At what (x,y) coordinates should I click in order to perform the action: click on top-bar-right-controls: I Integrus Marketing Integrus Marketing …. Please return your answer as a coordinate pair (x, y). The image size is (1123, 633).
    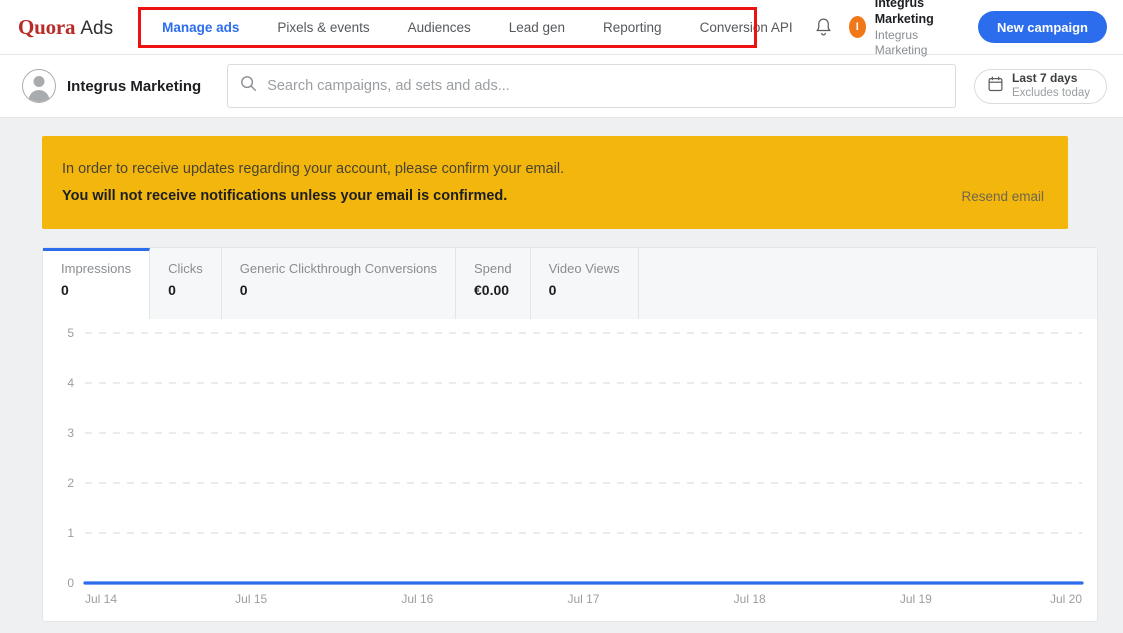
    Looking at the image, I should click on (967, 29).